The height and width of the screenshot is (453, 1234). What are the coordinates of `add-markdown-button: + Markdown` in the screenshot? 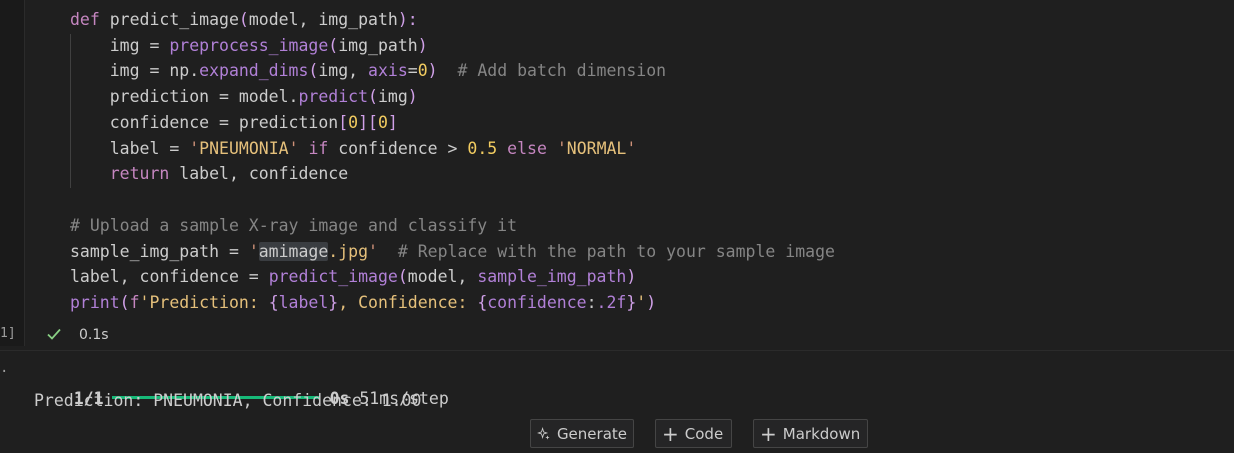 It's located at (810, 433).